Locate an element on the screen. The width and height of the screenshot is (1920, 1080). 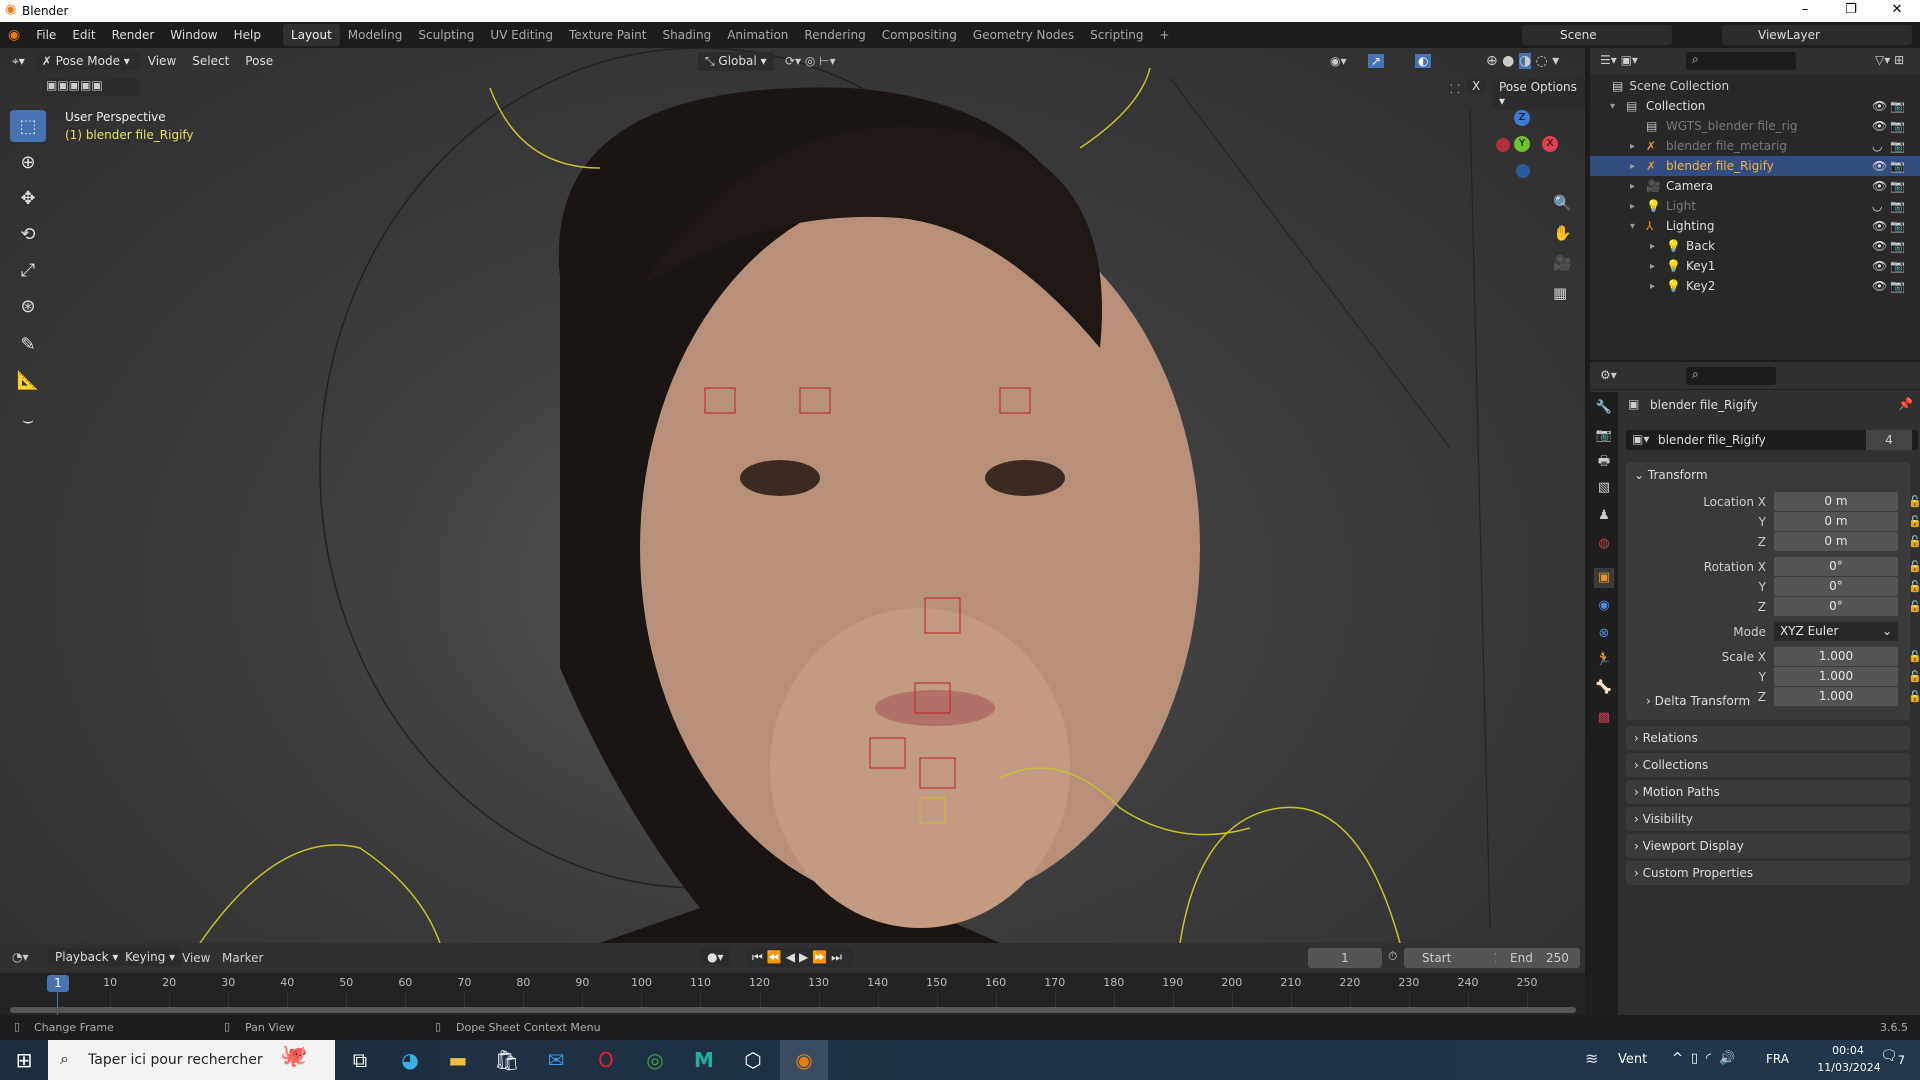
pose-options-button: Pose Options ▾ is located at coordinates (1538, 94).